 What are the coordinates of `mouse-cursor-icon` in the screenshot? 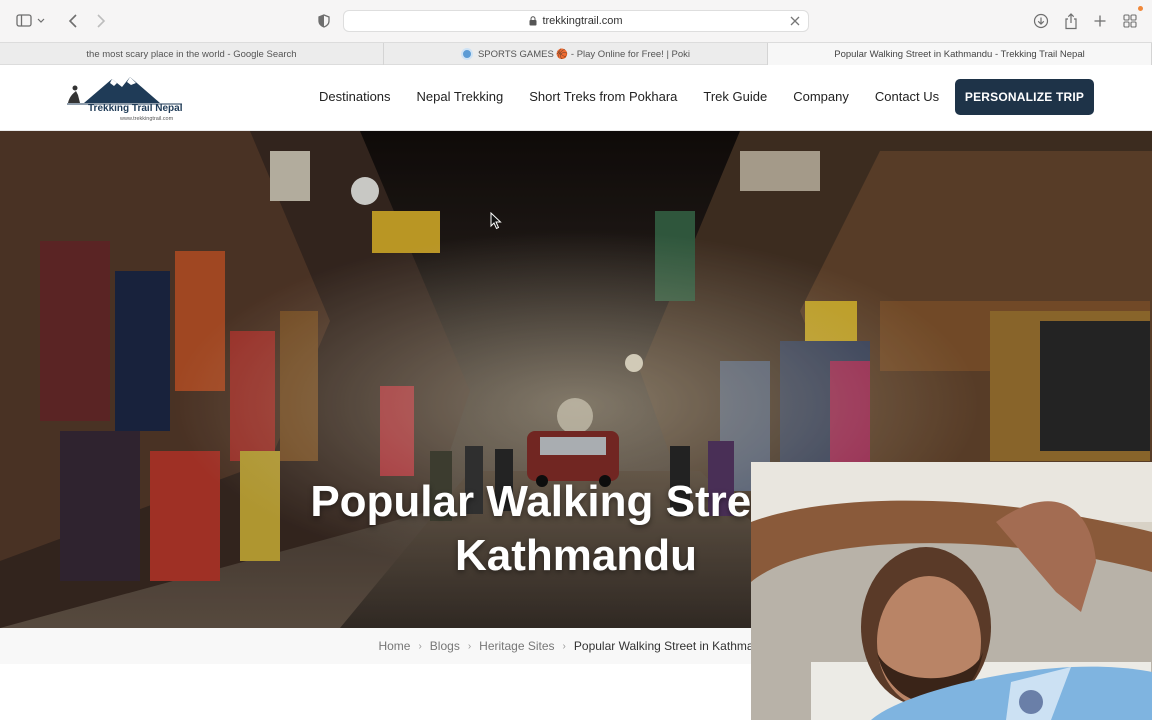 It's located at (496, 221).